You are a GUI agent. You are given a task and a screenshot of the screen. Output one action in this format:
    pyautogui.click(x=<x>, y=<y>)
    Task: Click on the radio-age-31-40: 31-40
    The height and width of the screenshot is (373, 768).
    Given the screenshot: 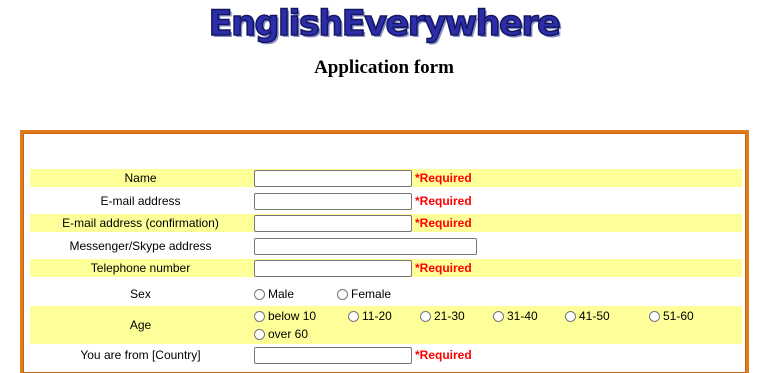 What is the action you would take?
    pyautogui.click(x=515, y=316)
    